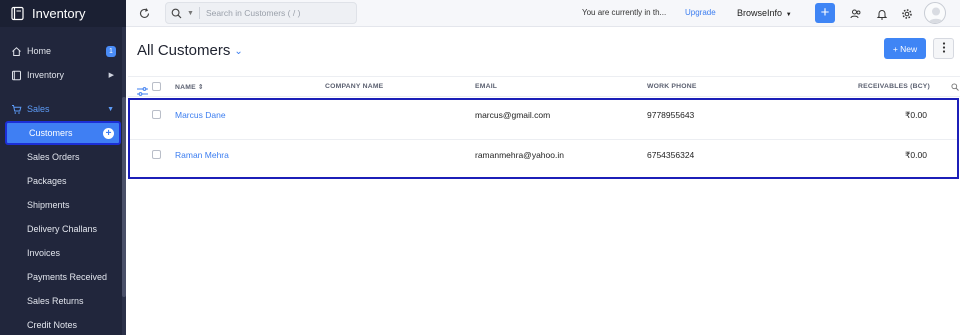 The width and height of the screenshot is (960, 335). What do you see at coordinates (199, 13) in the screenshot?
I see `divider` at bounding box center [199, 13].